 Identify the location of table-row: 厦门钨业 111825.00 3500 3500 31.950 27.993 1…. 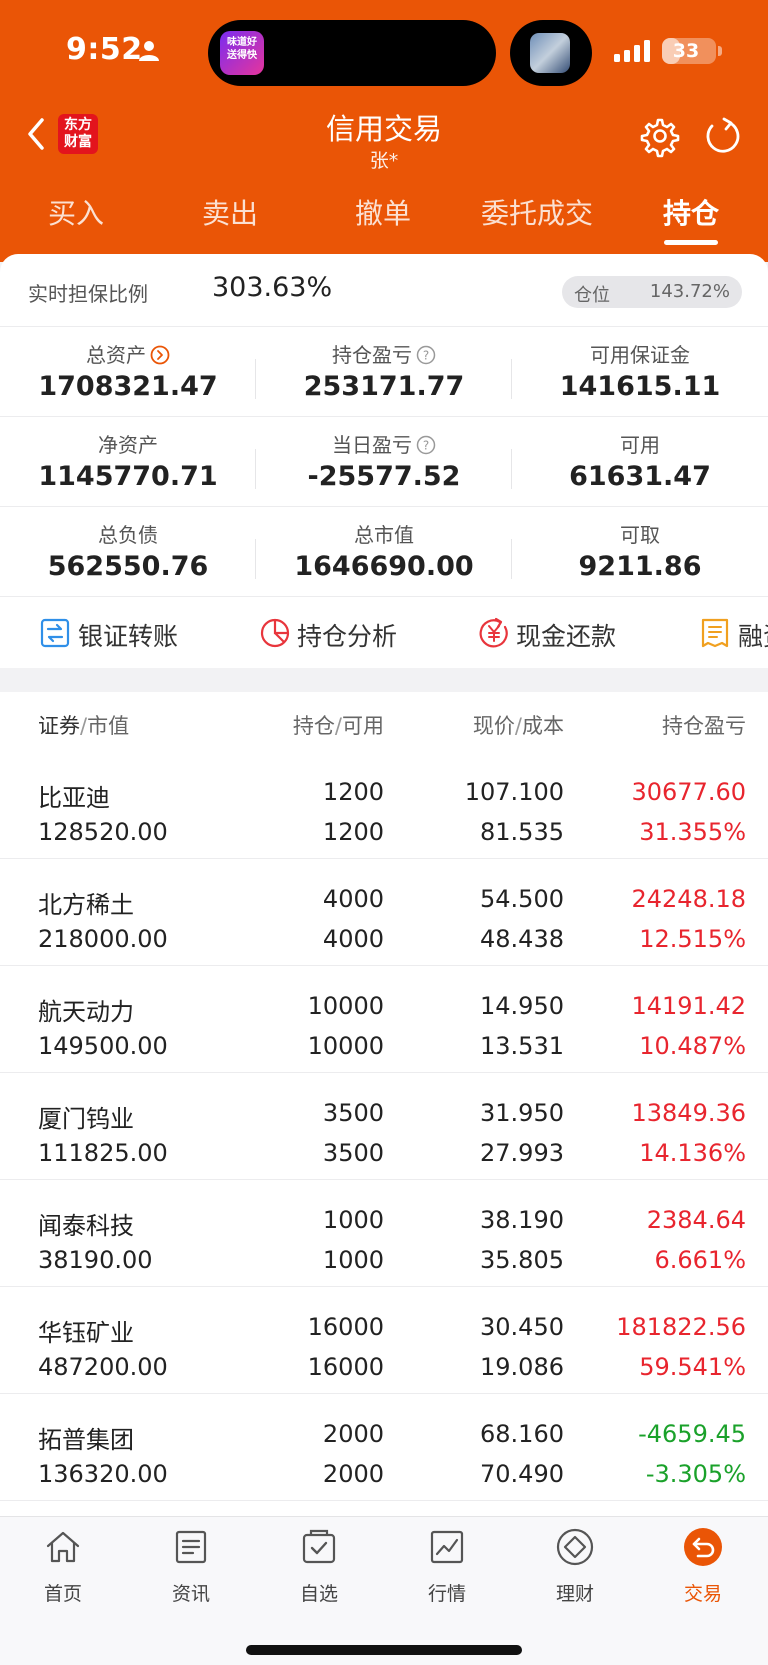
(384, 1126).